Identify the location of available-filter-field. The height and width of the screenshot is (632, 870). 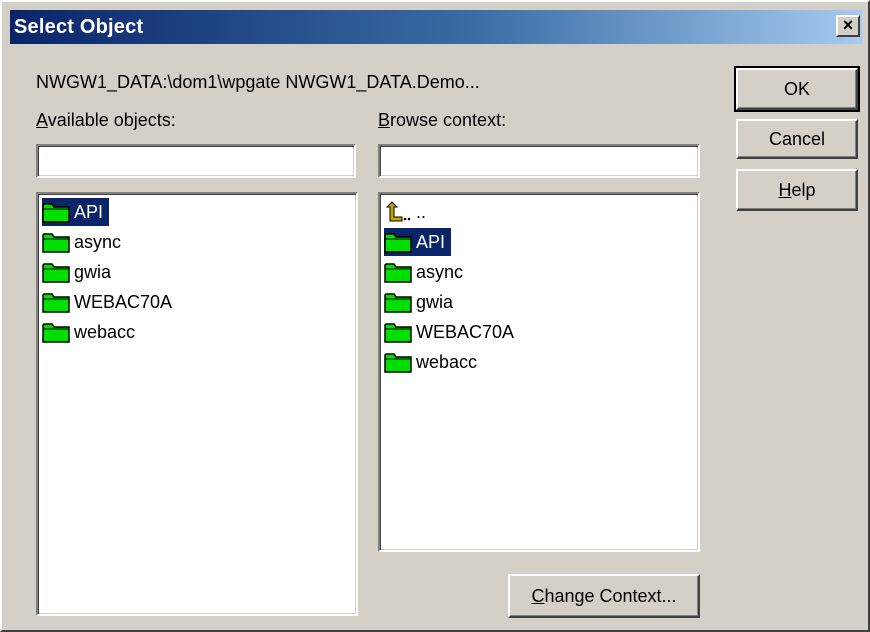
(196, 161).